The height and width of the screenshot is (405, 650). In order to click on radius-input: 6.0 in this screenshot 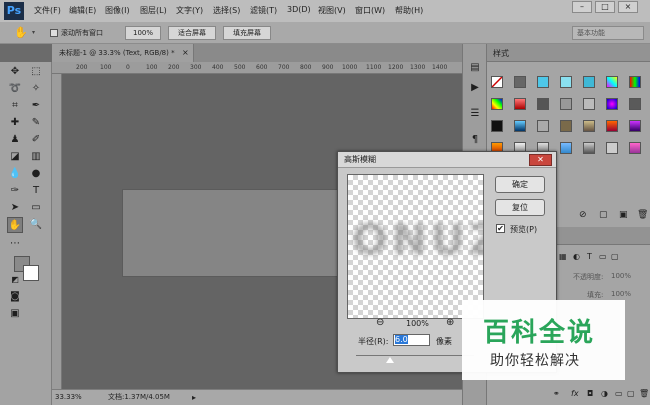, I will do `click(411, 340)`.